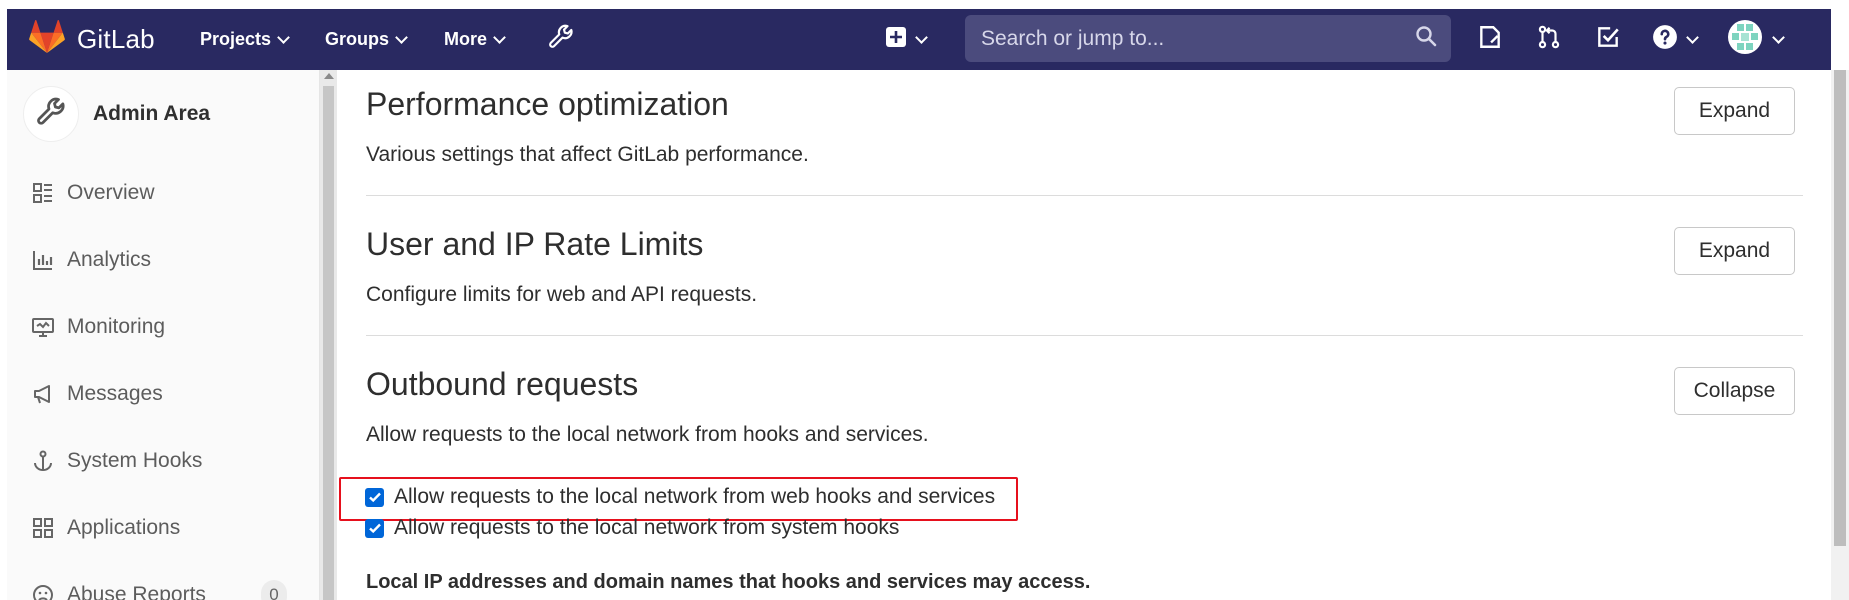 This screenshot has height=600, width=1849. I want to click on section-title: Outbound requests, so click(502, 384).